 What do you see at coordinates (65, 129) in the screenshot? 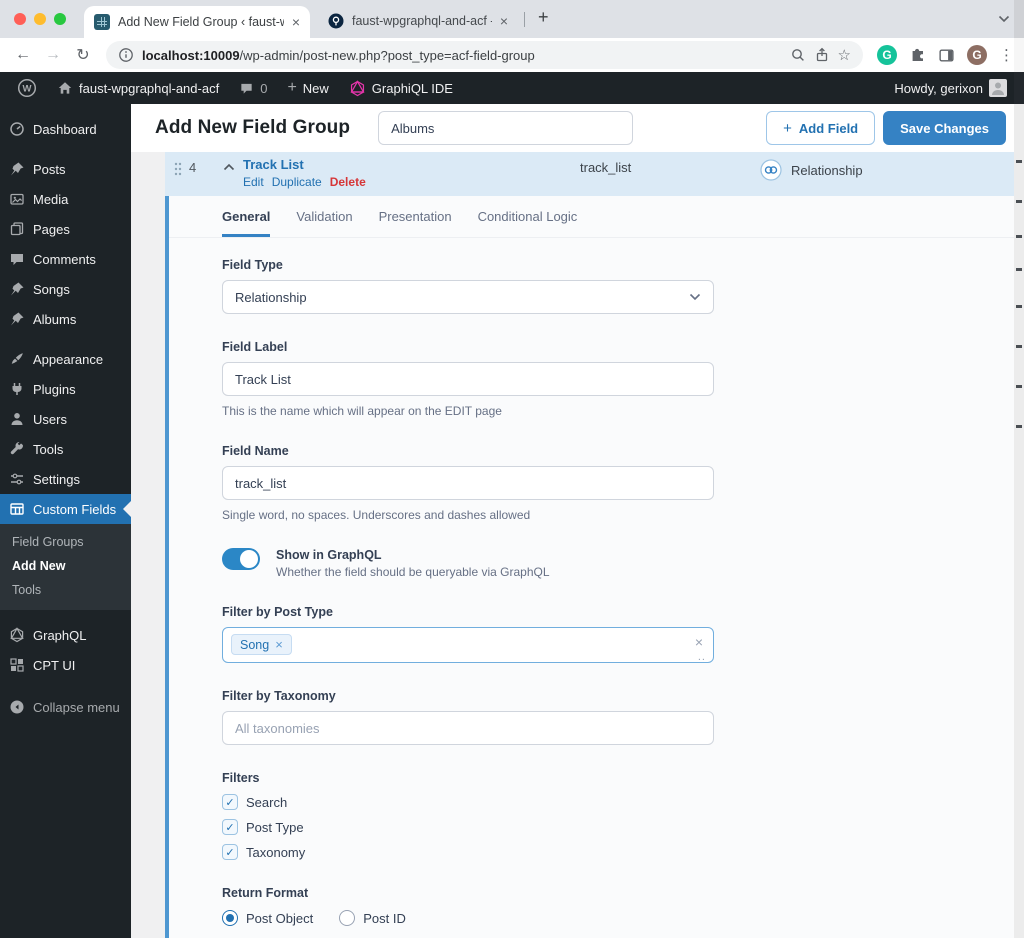
I see `sidebar-item-dashboard: Dashboard` at bounding box center [65, 129].